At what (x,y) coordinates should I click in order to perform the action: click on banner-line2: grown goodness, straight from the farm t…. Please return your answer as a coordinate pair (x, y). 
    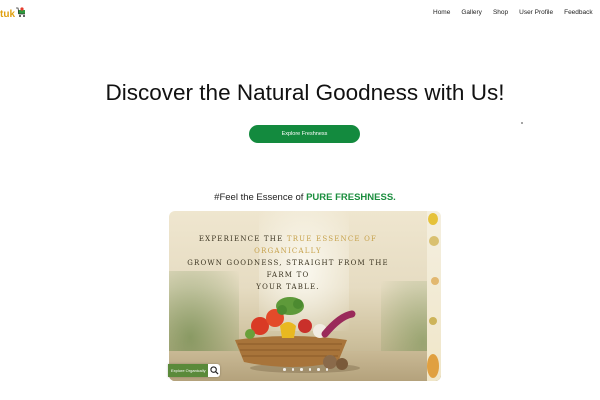
    Looking at the image, I should click on (288, 269).